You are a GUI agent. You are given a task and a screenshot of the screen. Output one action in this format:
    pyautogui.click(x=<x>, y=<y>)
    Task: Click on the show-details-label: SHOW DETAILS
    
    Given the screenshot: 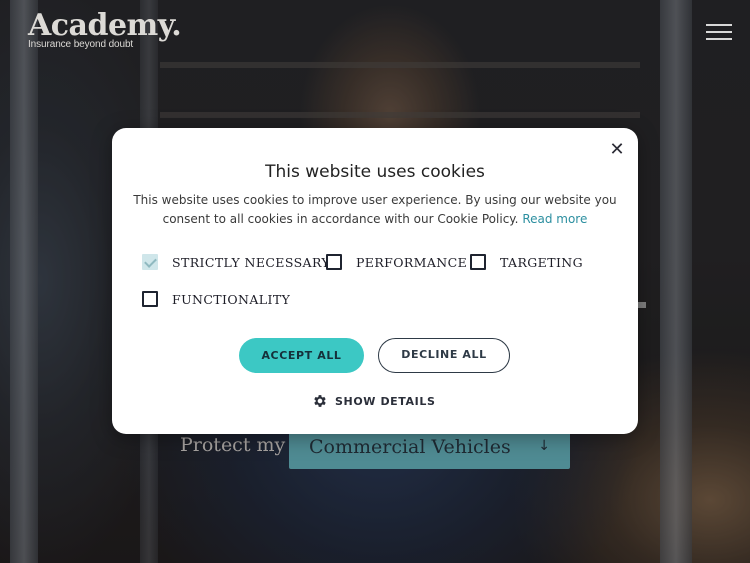 What is the action you would take?
    pyautogui.click(x=385, y=401)
    